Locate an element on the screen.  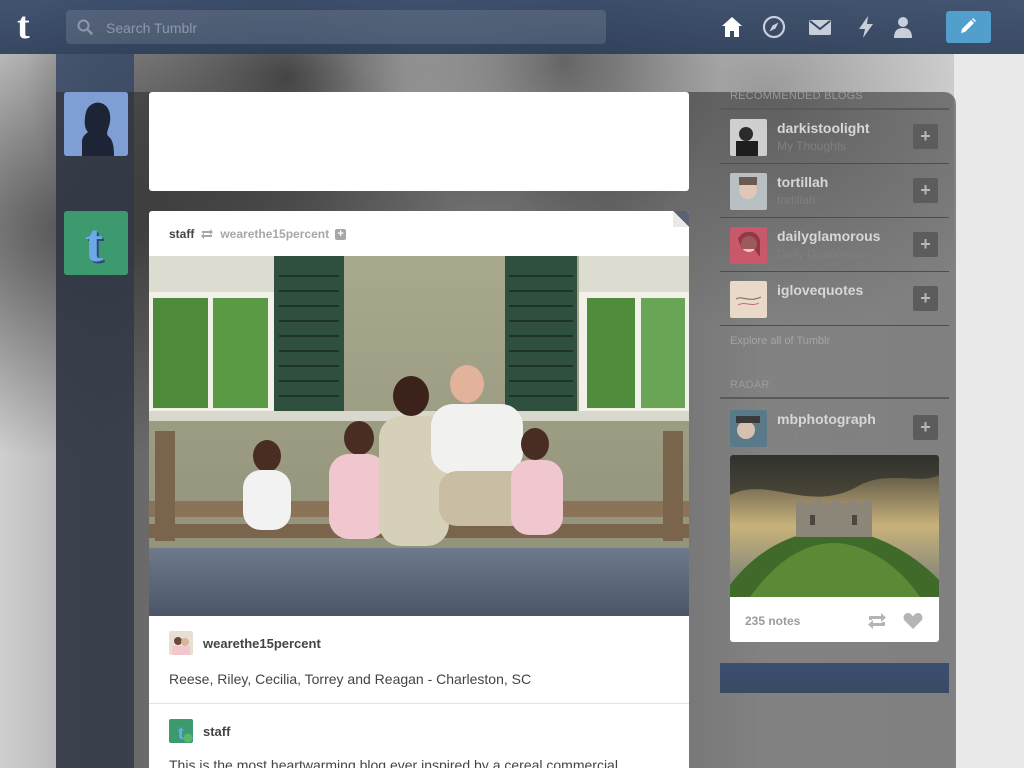
rec-blog-title: Daily Glamorous is located at coordinates (821, 254).